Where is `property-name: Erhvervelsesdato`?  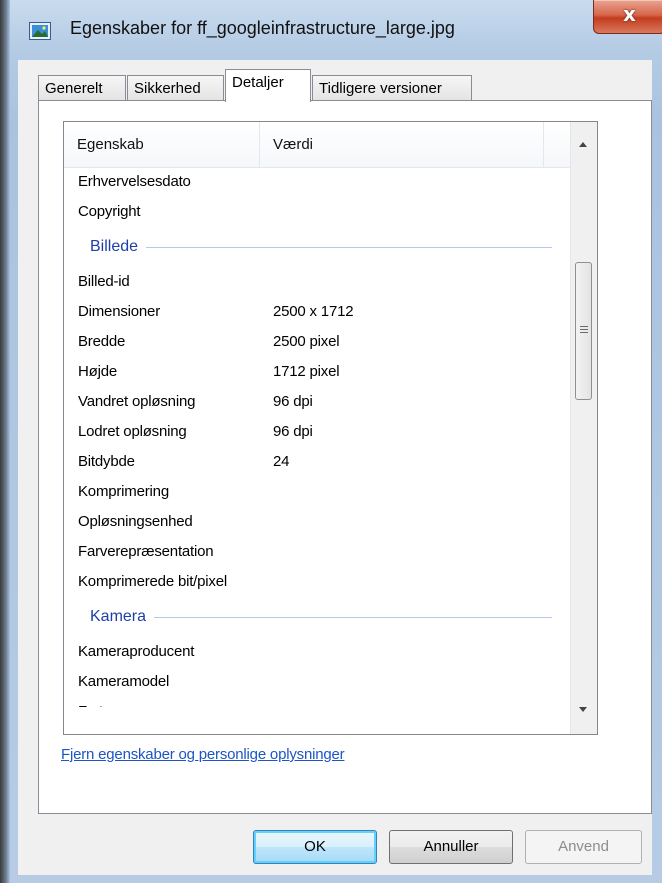
property-name: Erhvervelsesdato is located at coordinates (134, 181).